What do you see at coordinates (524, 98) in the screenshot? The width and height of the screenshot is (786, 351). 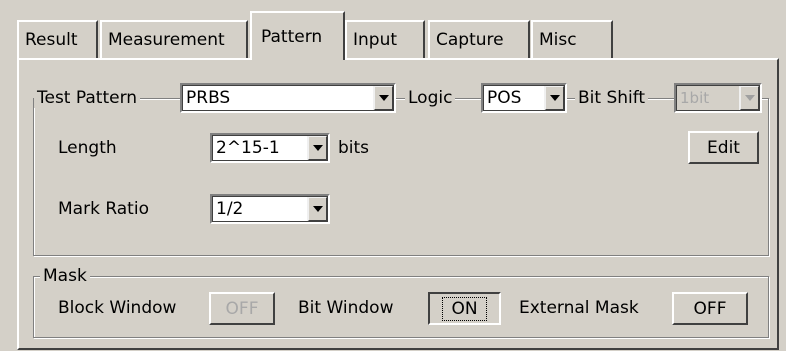 I see `logic-select: POS` at bounding box center [524, 98].